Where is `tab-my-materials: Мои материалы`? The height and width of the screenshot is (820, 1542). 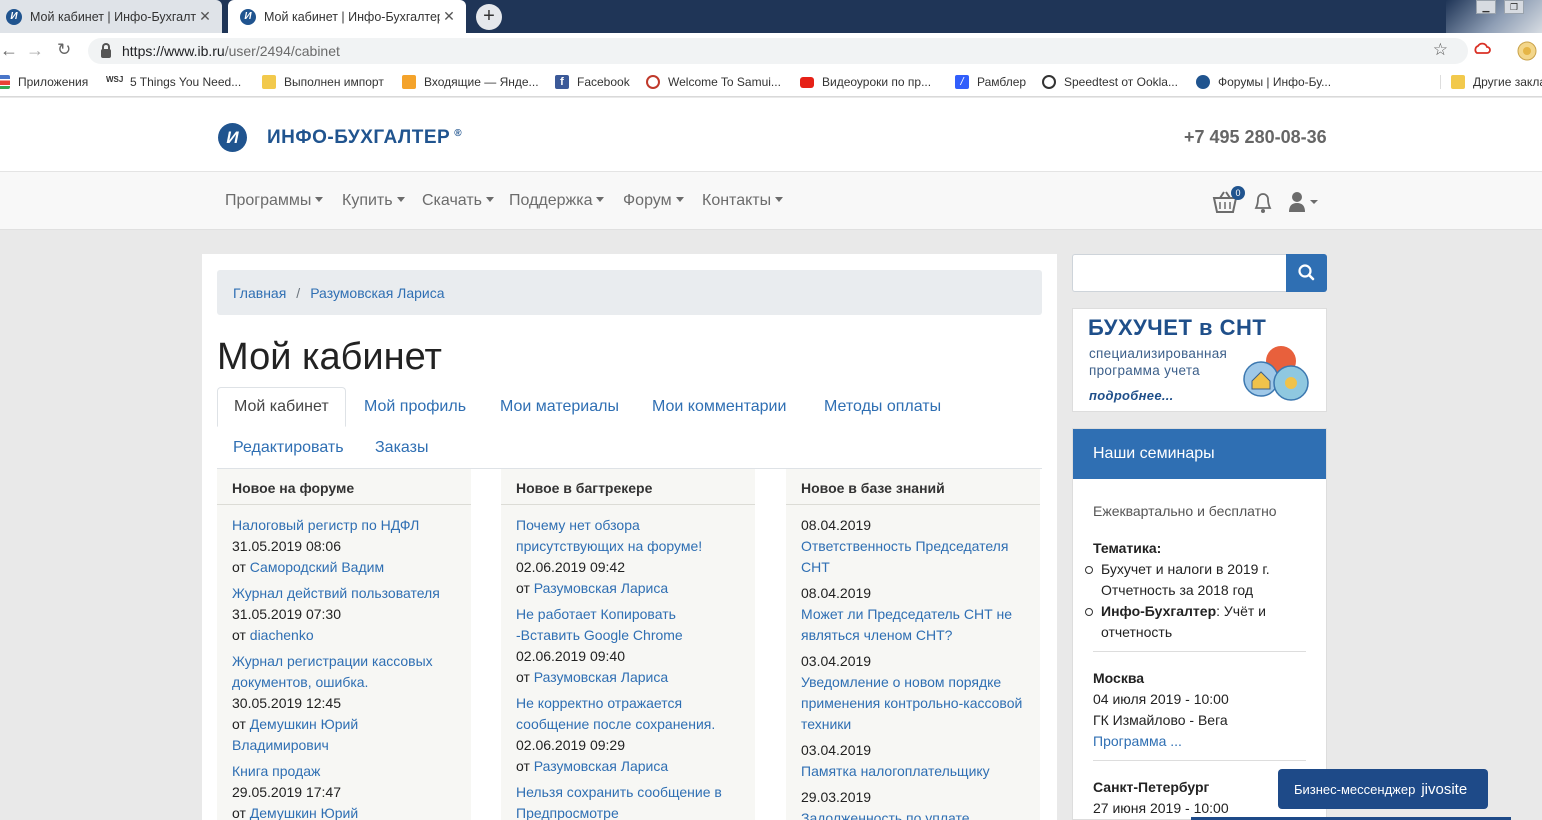 tab-my-materials: Мои материалы is located at coordinates (559, 407).